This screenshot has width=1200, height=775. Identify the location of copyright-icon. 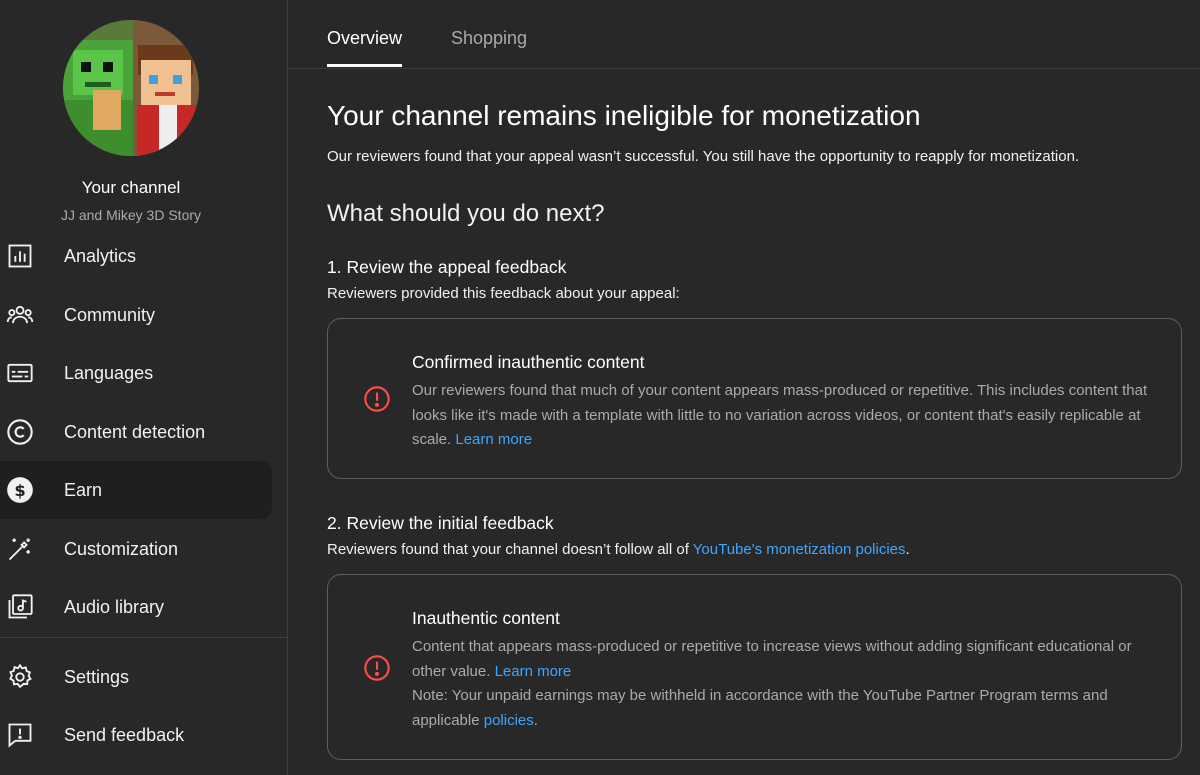
(20, 432).